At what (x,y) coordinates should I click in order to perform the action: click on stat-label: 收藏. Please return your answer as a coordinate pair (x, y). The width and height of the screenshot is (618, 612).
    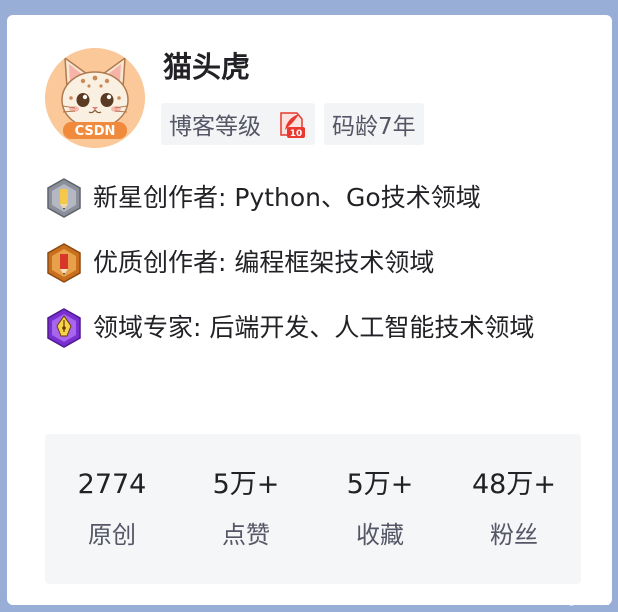
    Looking at the image, I should click on (380, 535).